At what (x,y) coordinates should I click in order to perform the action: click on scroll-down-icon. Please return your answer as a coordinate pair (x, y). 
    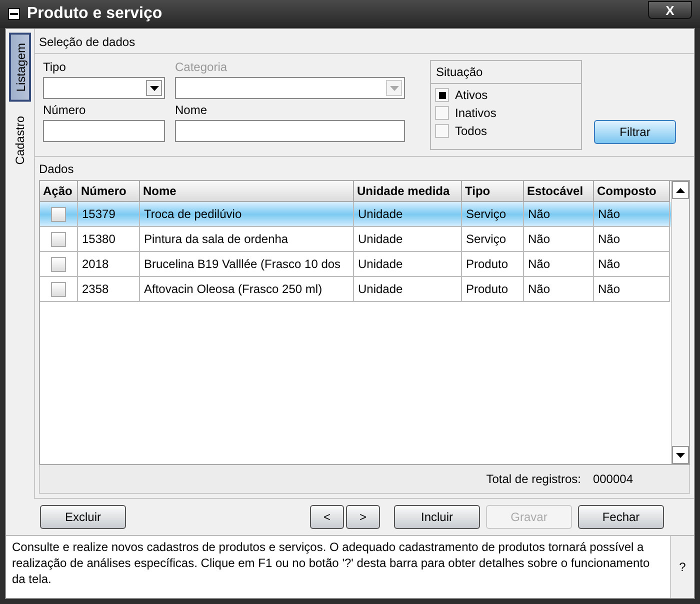
    Looking at the image, I should click on (680, 455).